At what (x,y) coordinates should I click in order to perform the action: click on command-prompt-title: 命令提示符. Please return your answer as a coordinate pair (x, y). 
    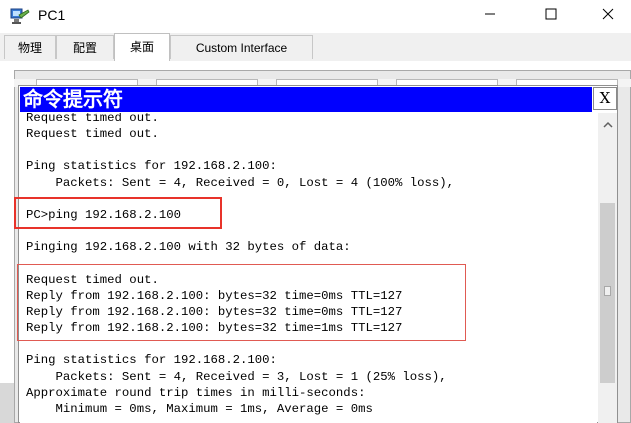
    Looking at the image, I should click on (73, 99).